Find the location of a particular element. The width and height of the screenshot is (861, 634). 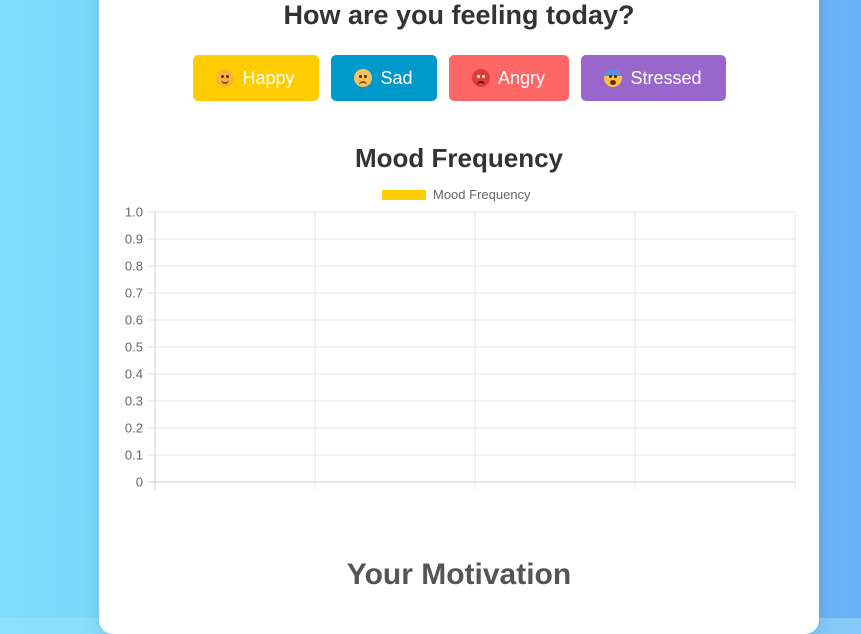

happy-button: Happy is located at coordinates (255, 78).